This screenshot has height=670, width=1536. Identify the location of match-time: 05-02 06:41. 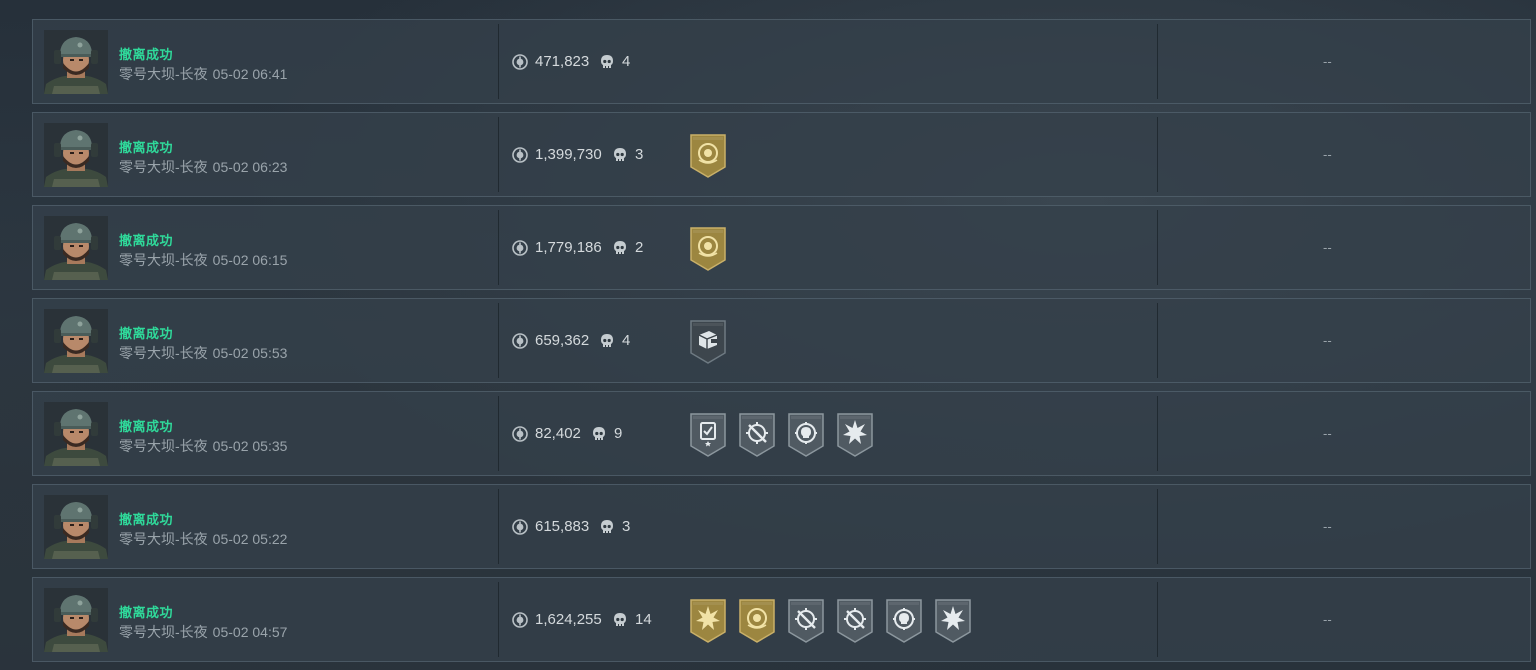
(250, 74).